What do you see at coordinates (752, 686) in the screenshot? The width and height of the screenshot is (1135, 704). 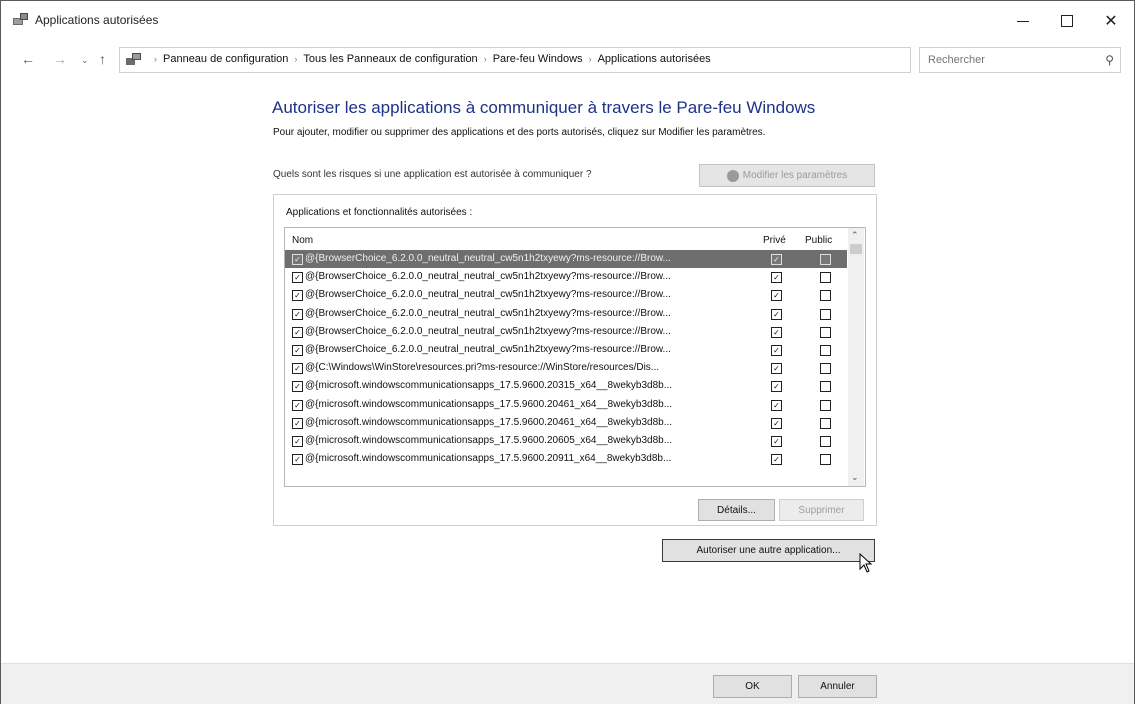 I see `ok-button: OK` at bounding box center [752, 686].